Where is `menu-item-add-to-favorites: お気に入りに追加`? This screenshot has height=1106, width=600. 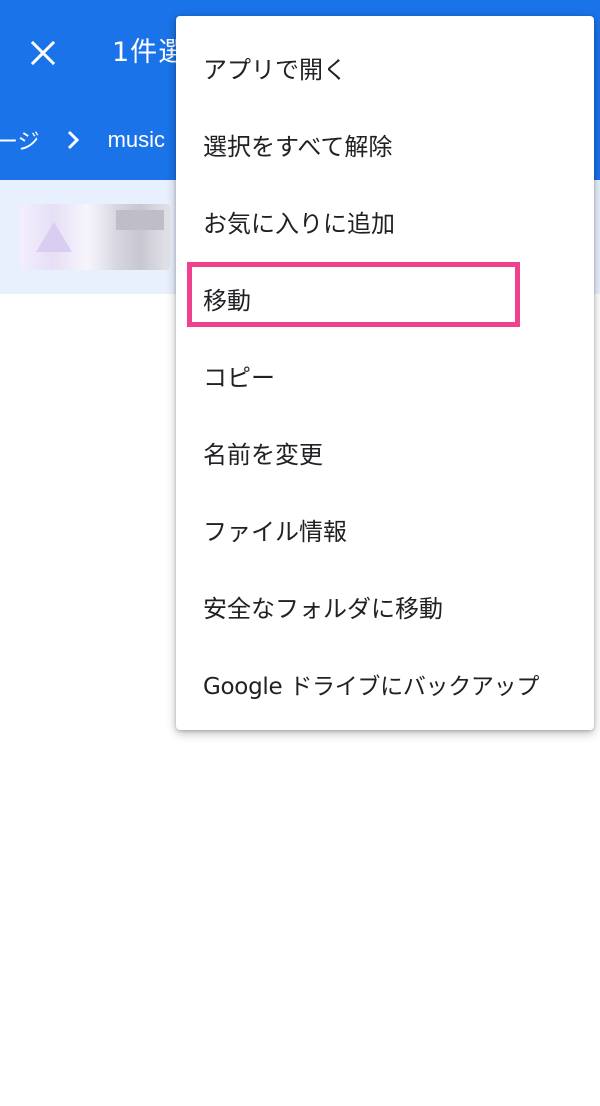
menu-item-add-to-favorites: お気に入りに追加 is located at coordinates (385, 221).